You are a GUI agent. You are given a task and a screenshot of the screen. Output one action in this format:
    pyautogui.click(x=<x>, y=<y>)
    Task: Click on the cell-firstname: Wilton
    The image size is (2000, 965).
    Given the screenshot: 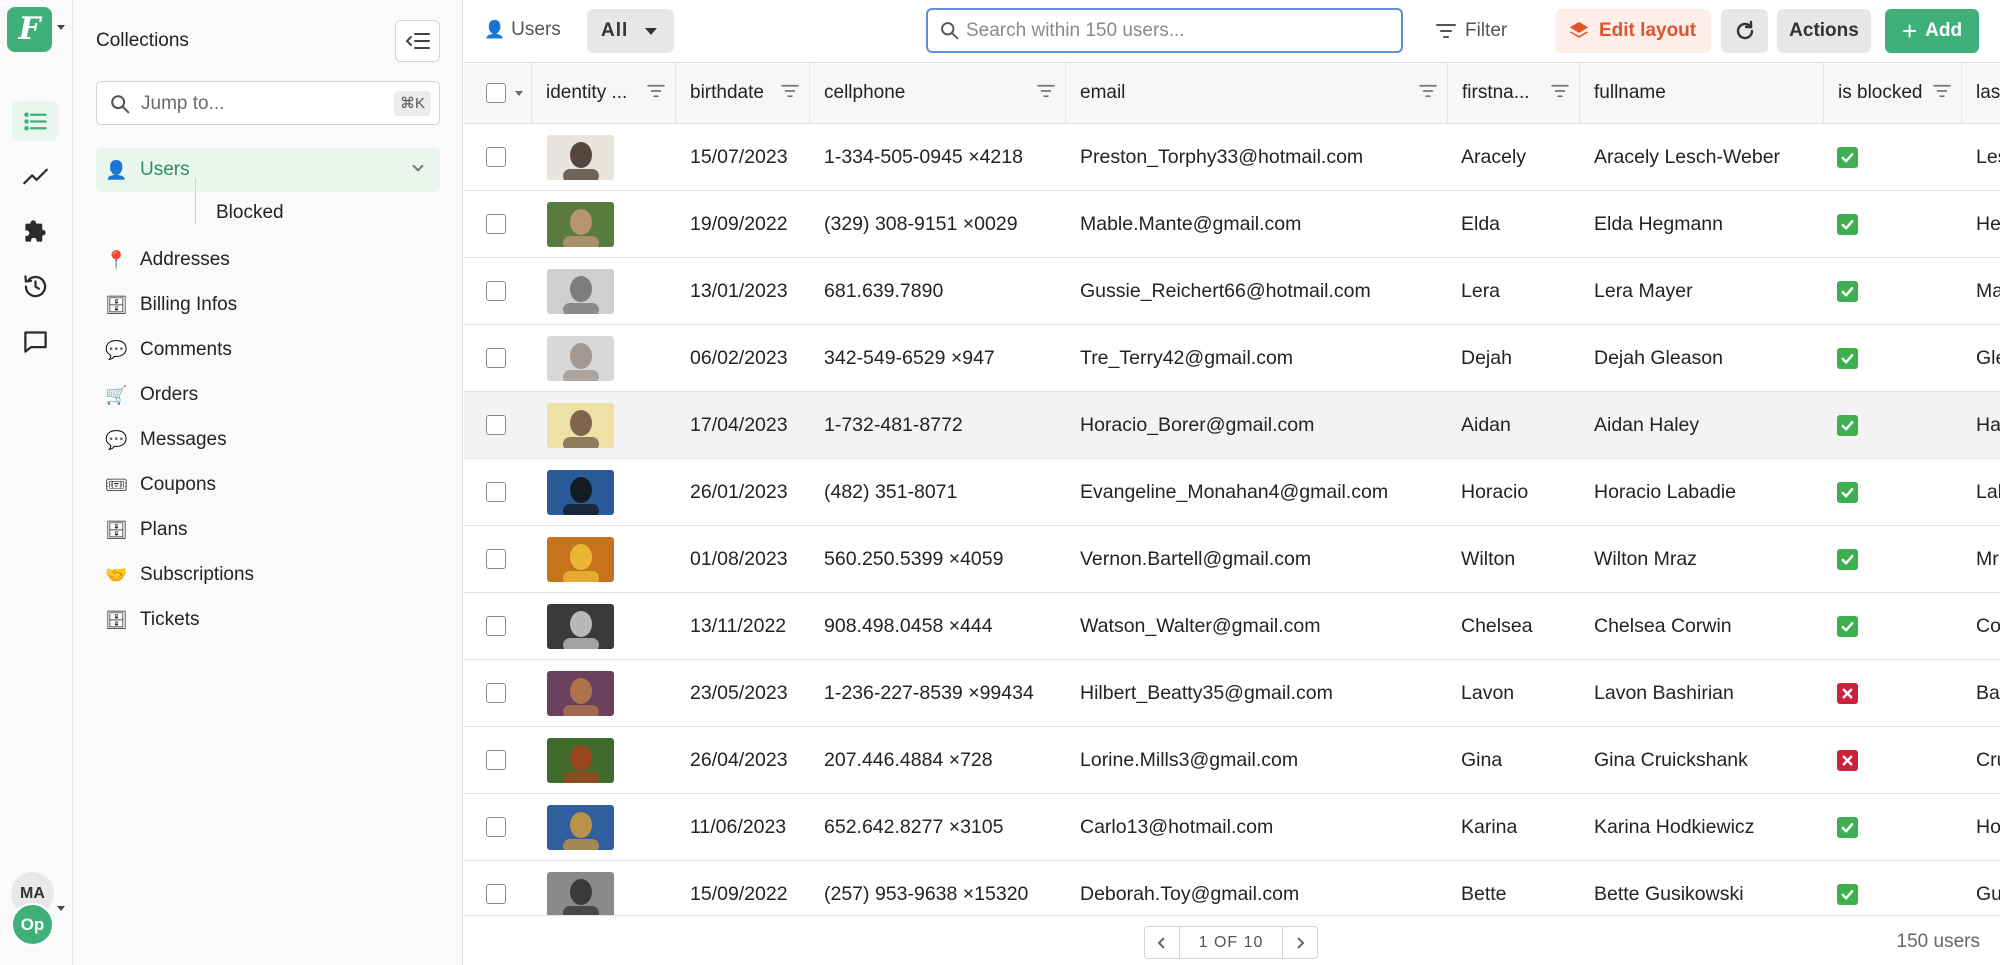 What is the action you would take?
    pyautogui.click(x=1488, y=559)
    